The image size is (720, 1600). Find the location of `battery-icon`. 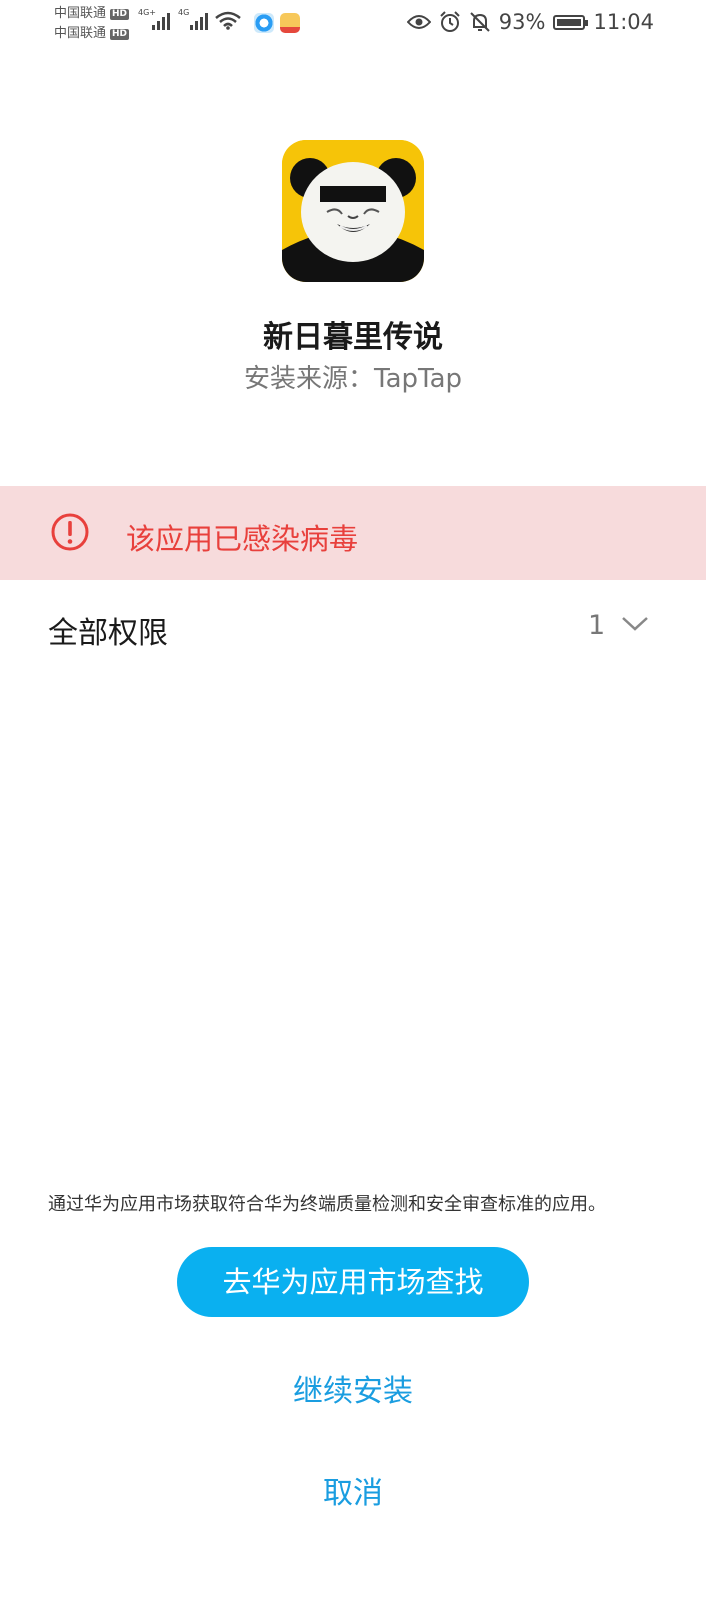

battery-icon is located at coordinates (571, 22).